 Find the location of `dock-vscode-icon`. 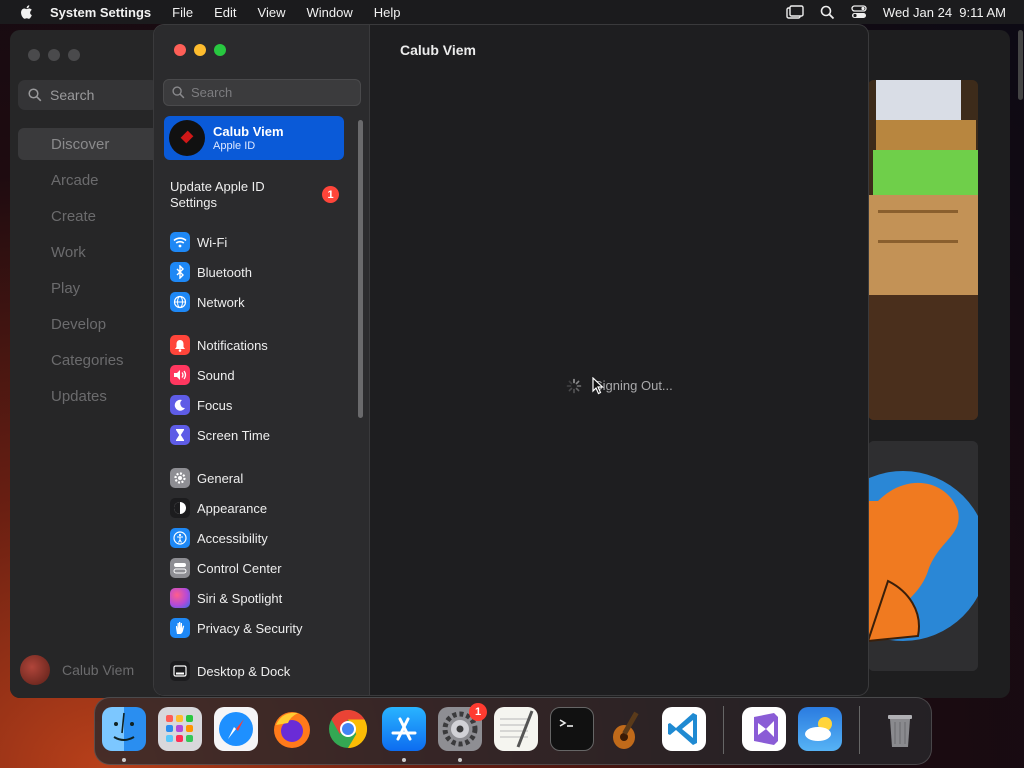

dock-vscode-icon is located at coordinates (684, 729).